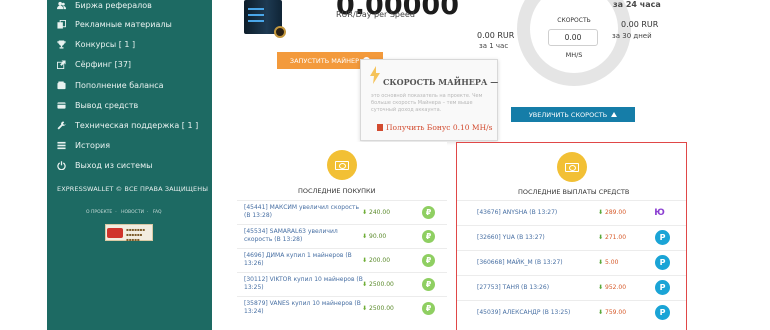 This screenshot has height=330, width=770. What do you see at coordinates (157, 212) in the screenshot?
I see `footer-link-faq: FAQ` at bounding box center [157, 212].